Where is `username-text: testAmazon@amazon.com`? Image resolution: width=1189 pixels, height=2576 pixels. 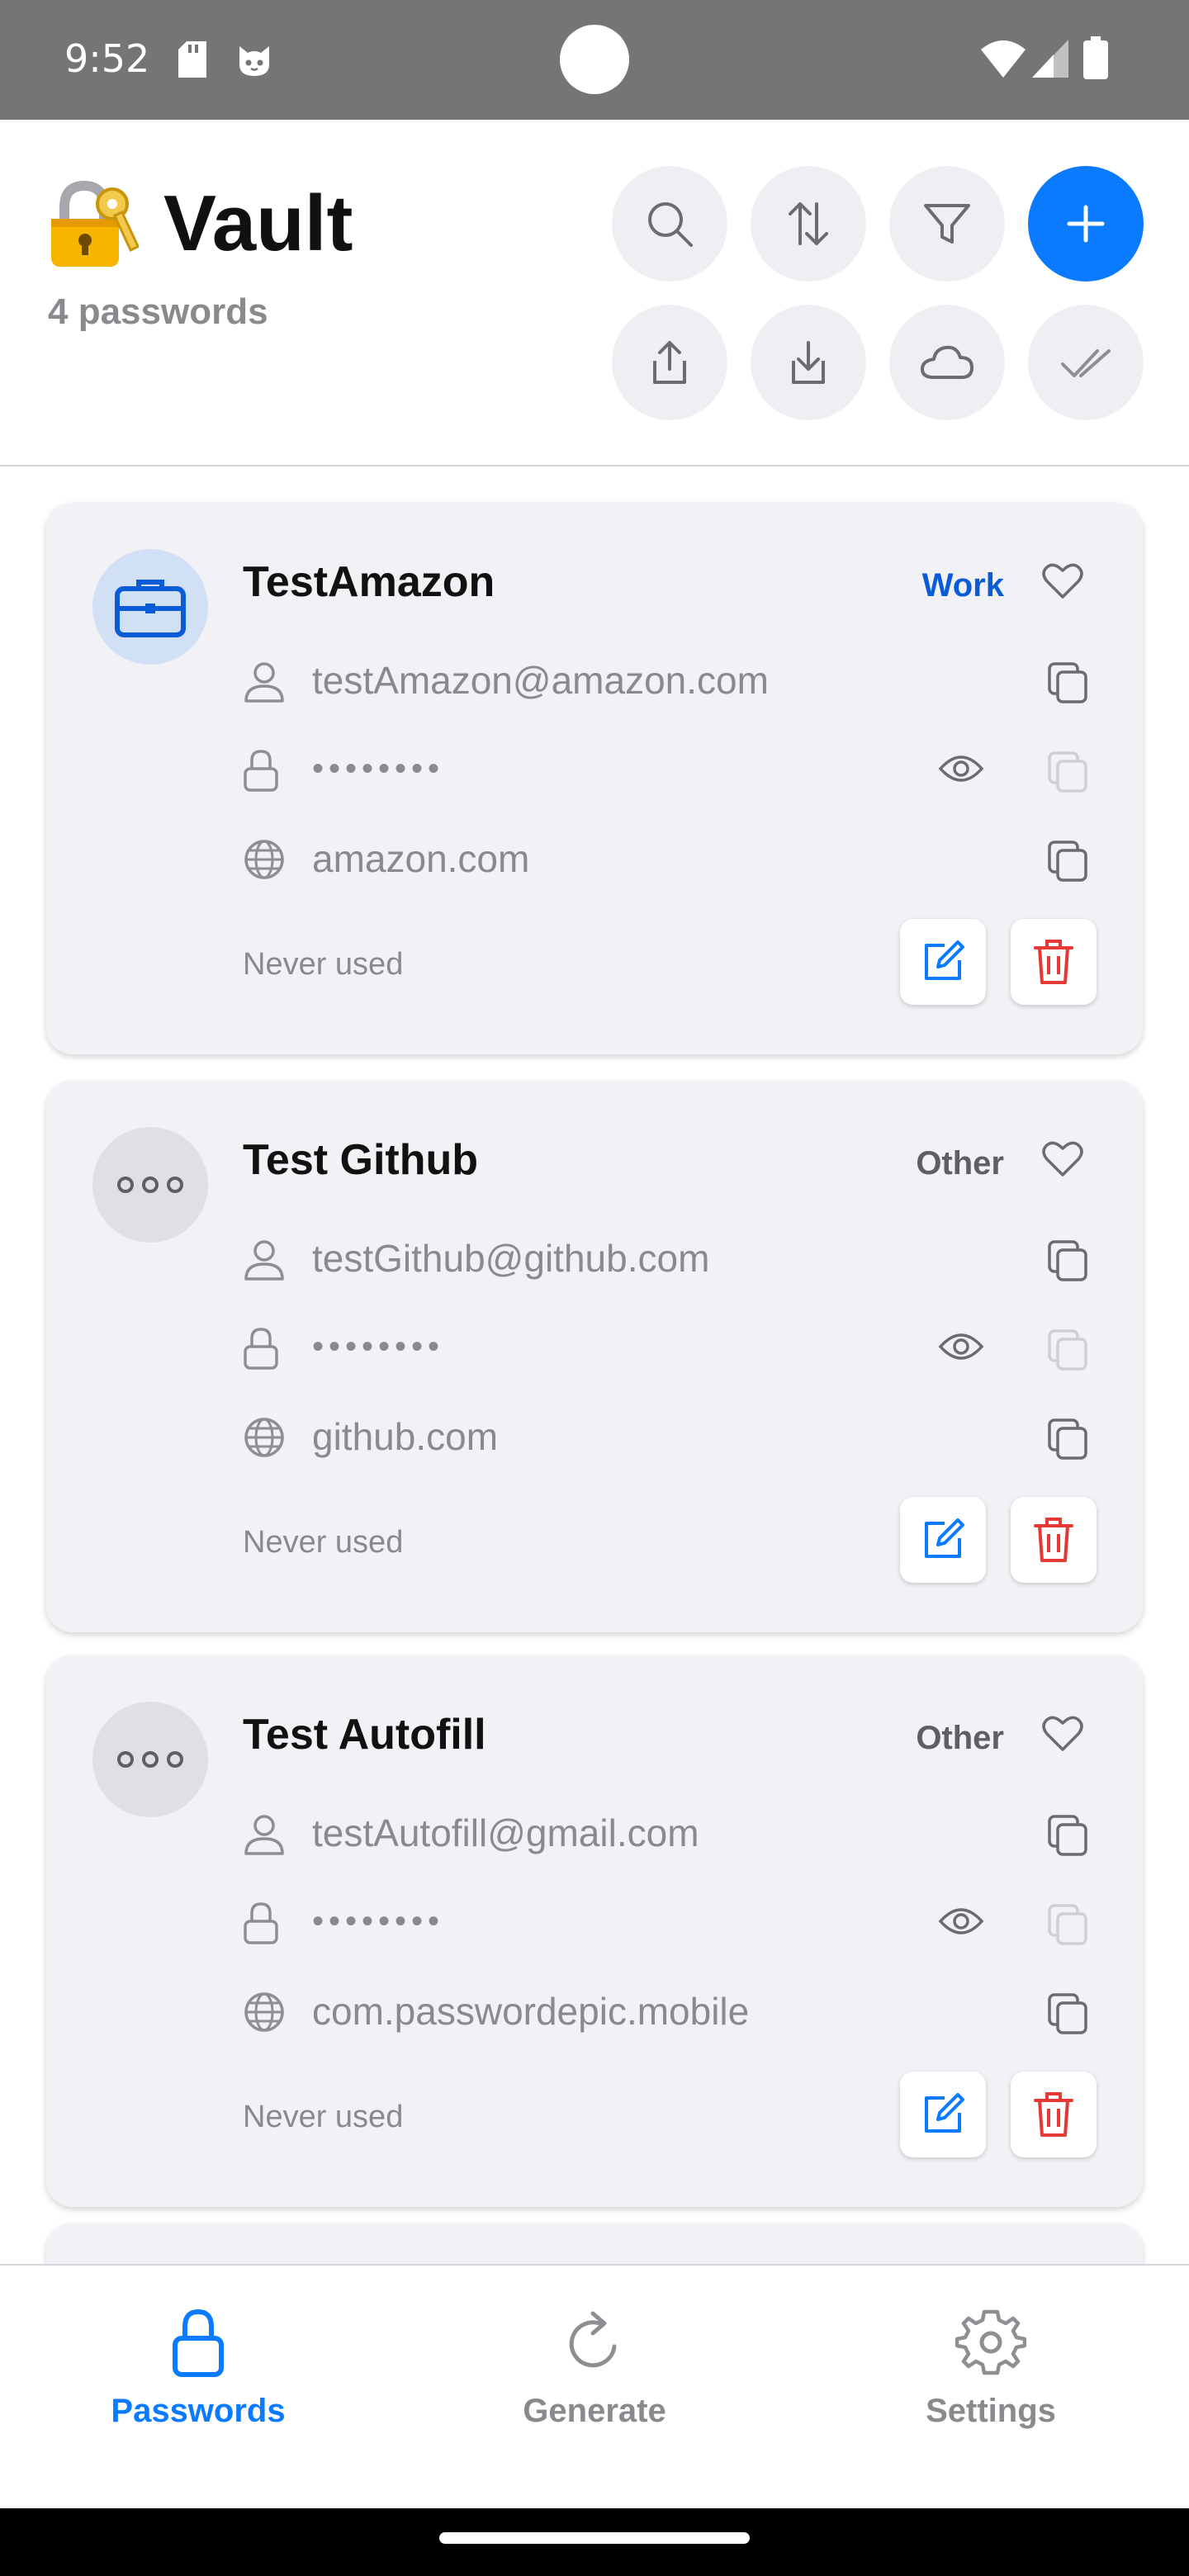 username-text: testAmazon@amazon.com is located at coordinates (540, 680).